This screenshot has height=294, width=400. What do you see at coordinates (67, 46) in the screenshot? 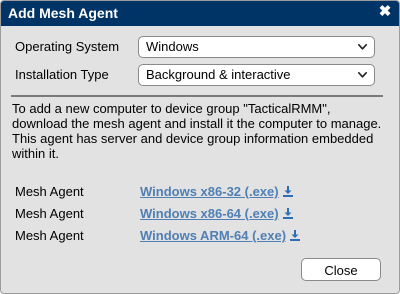
I see `operating-system-label: Operating System` at bounding box center [67, 46].